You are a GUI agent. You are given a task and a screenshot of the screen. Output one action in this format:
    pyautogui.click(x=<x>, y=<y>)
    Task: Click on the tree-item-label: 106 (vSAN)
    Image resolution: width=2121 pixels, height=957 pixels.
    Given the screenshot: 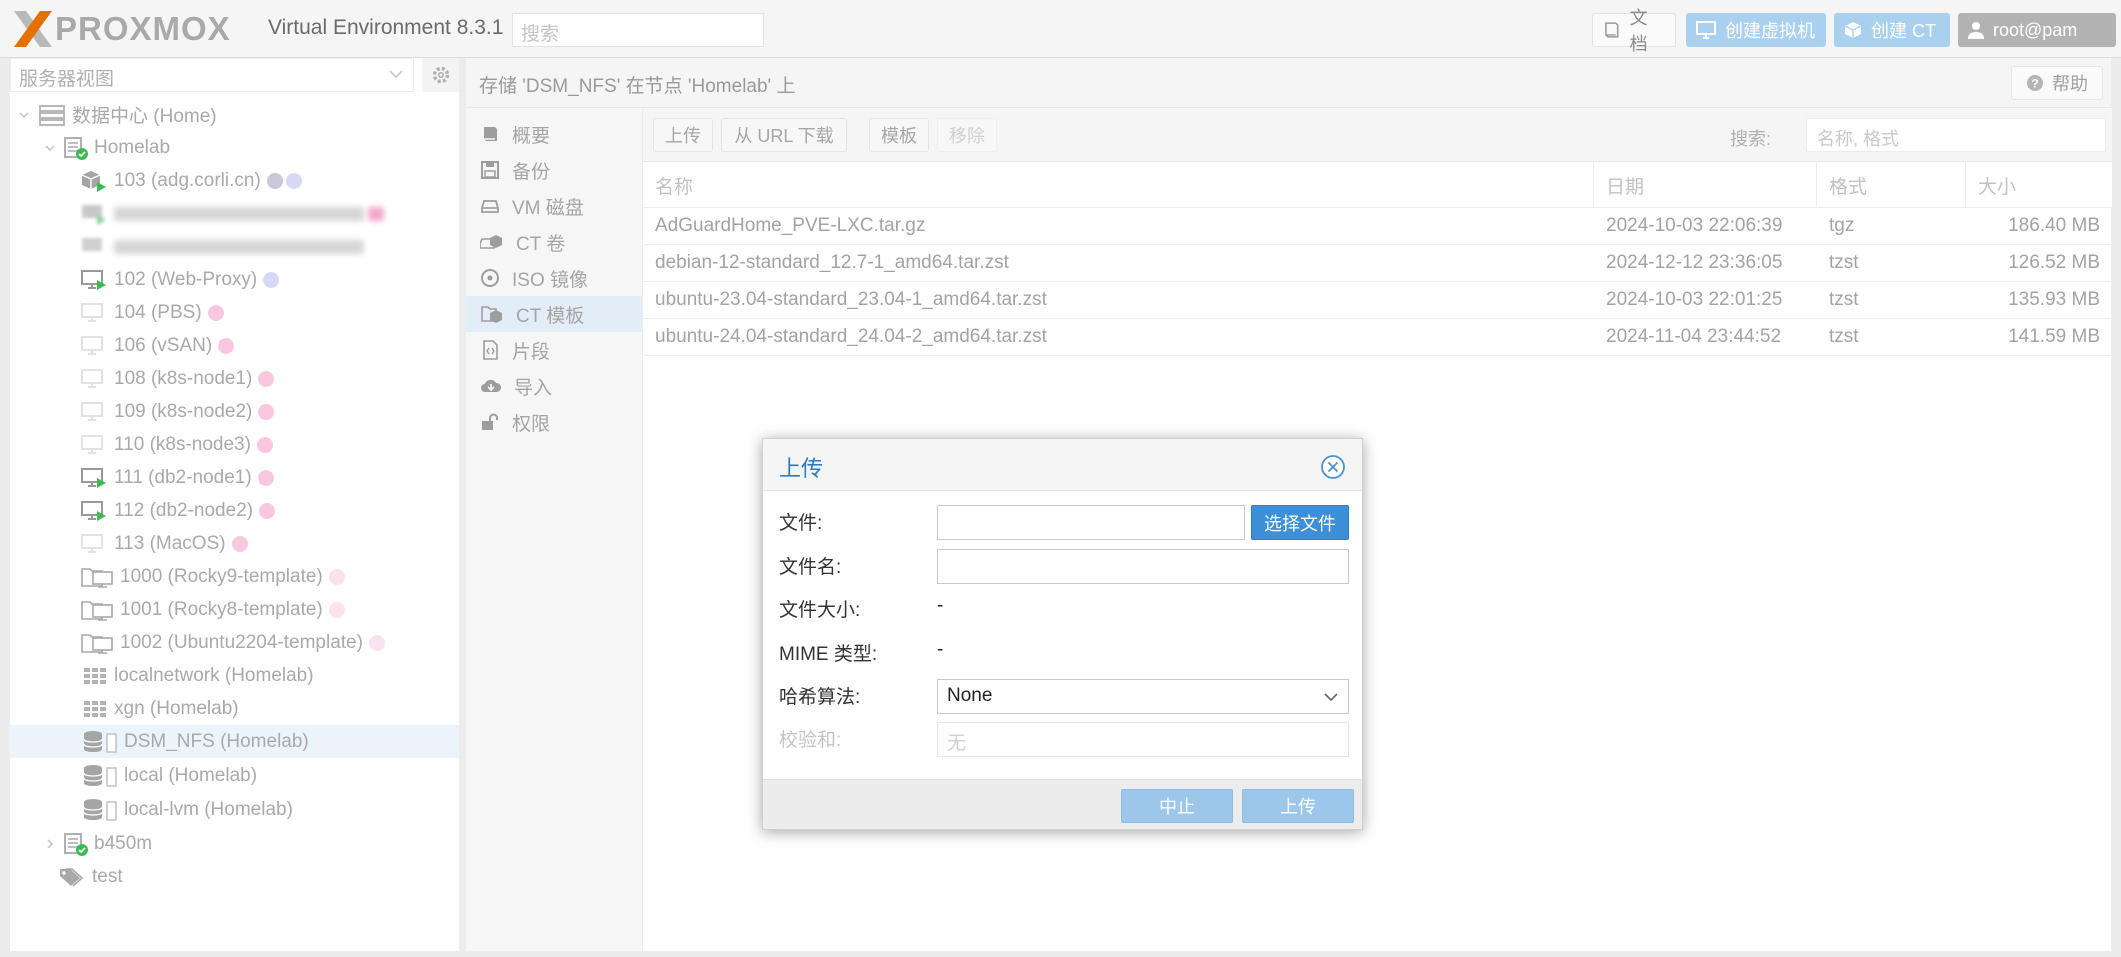 What is the action you would take?
    pyautogui.click(x=163, y=345)
    